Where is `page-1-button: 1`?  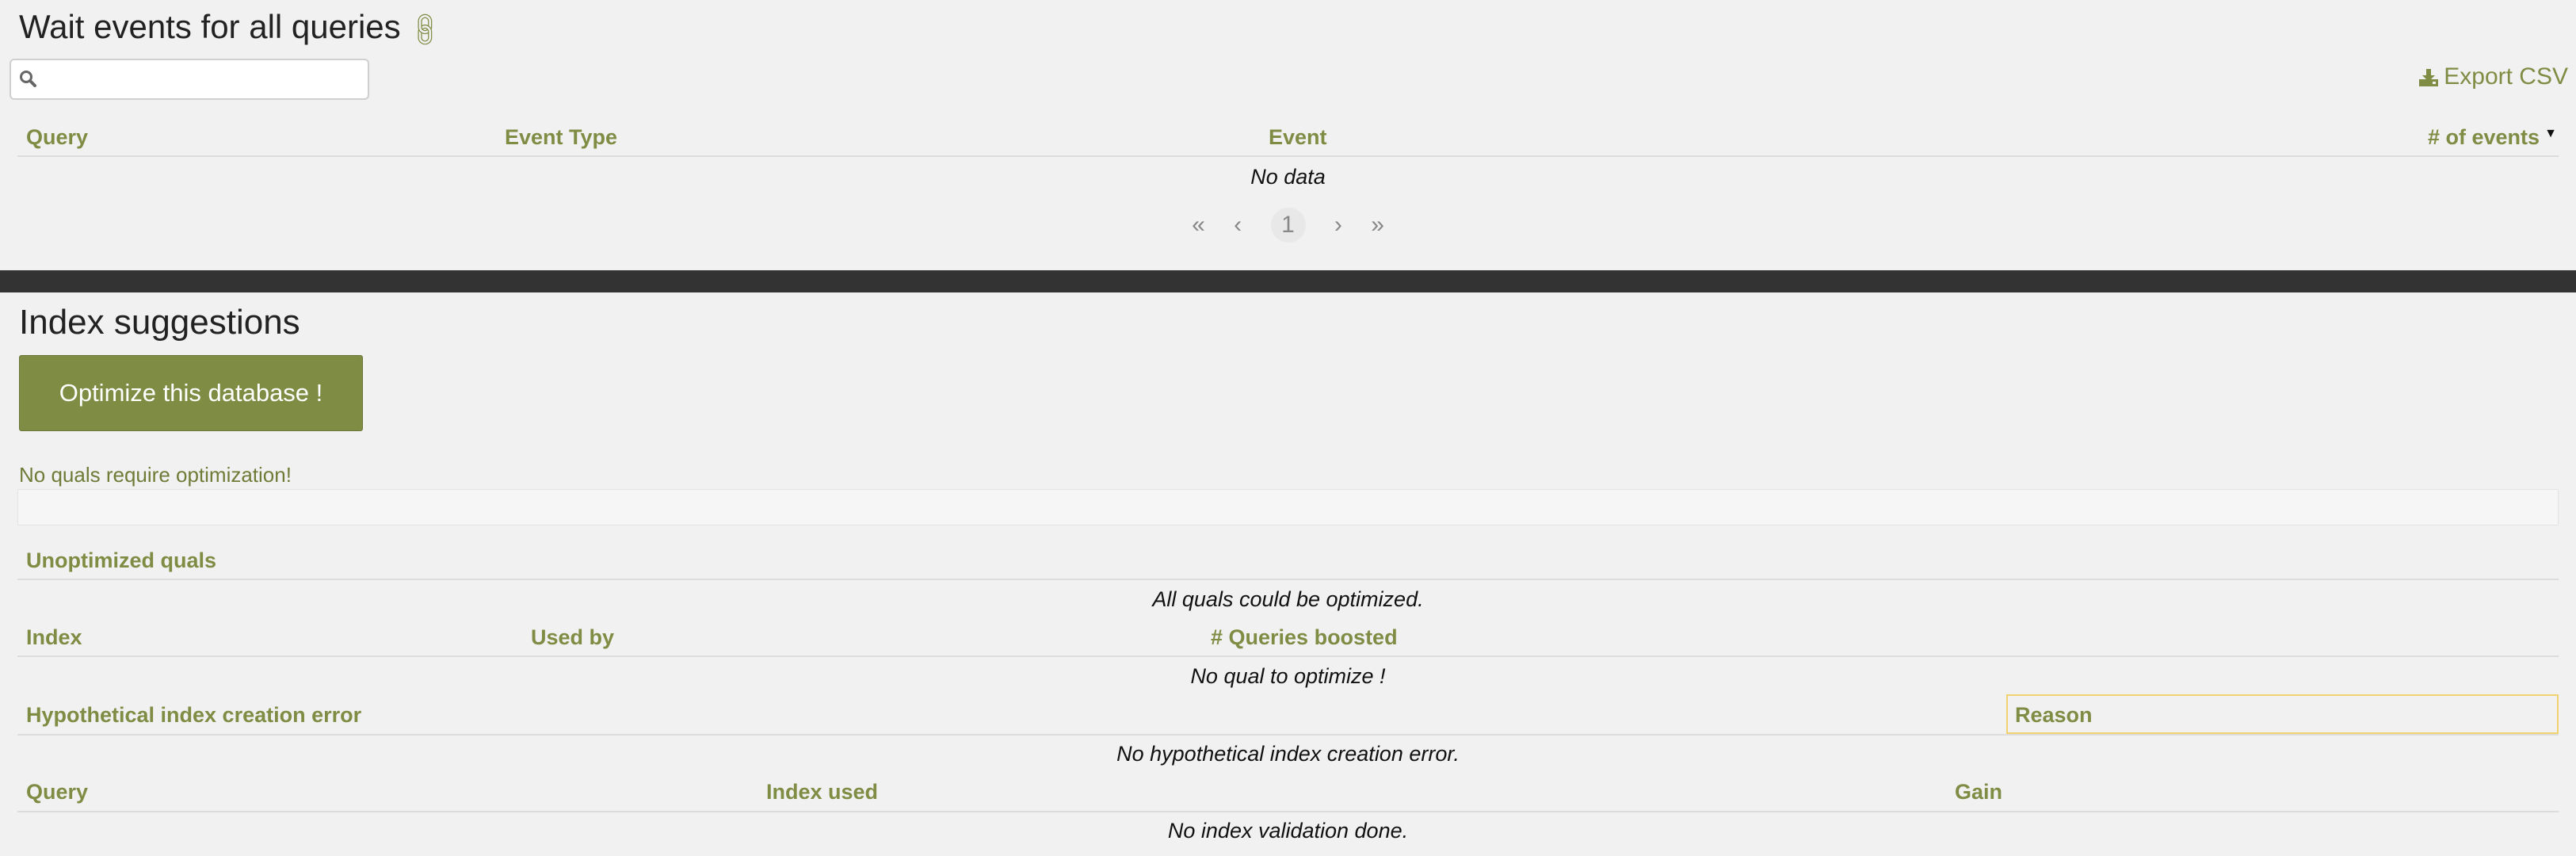
page-1-button: 1 is located at coordinates (1288, 225).